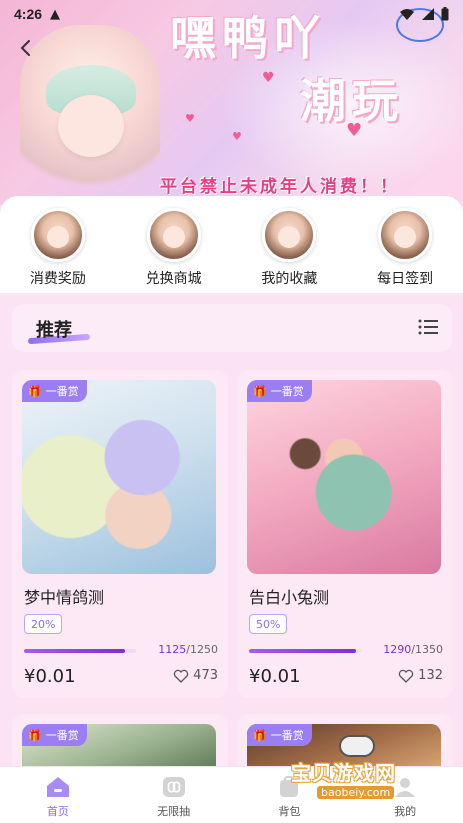 This screenshot has height=823, width=463. Describe the element at coordinates (343, 773) in the screenshot. I see `watermark-text: 宝贝游戏网` at that location.